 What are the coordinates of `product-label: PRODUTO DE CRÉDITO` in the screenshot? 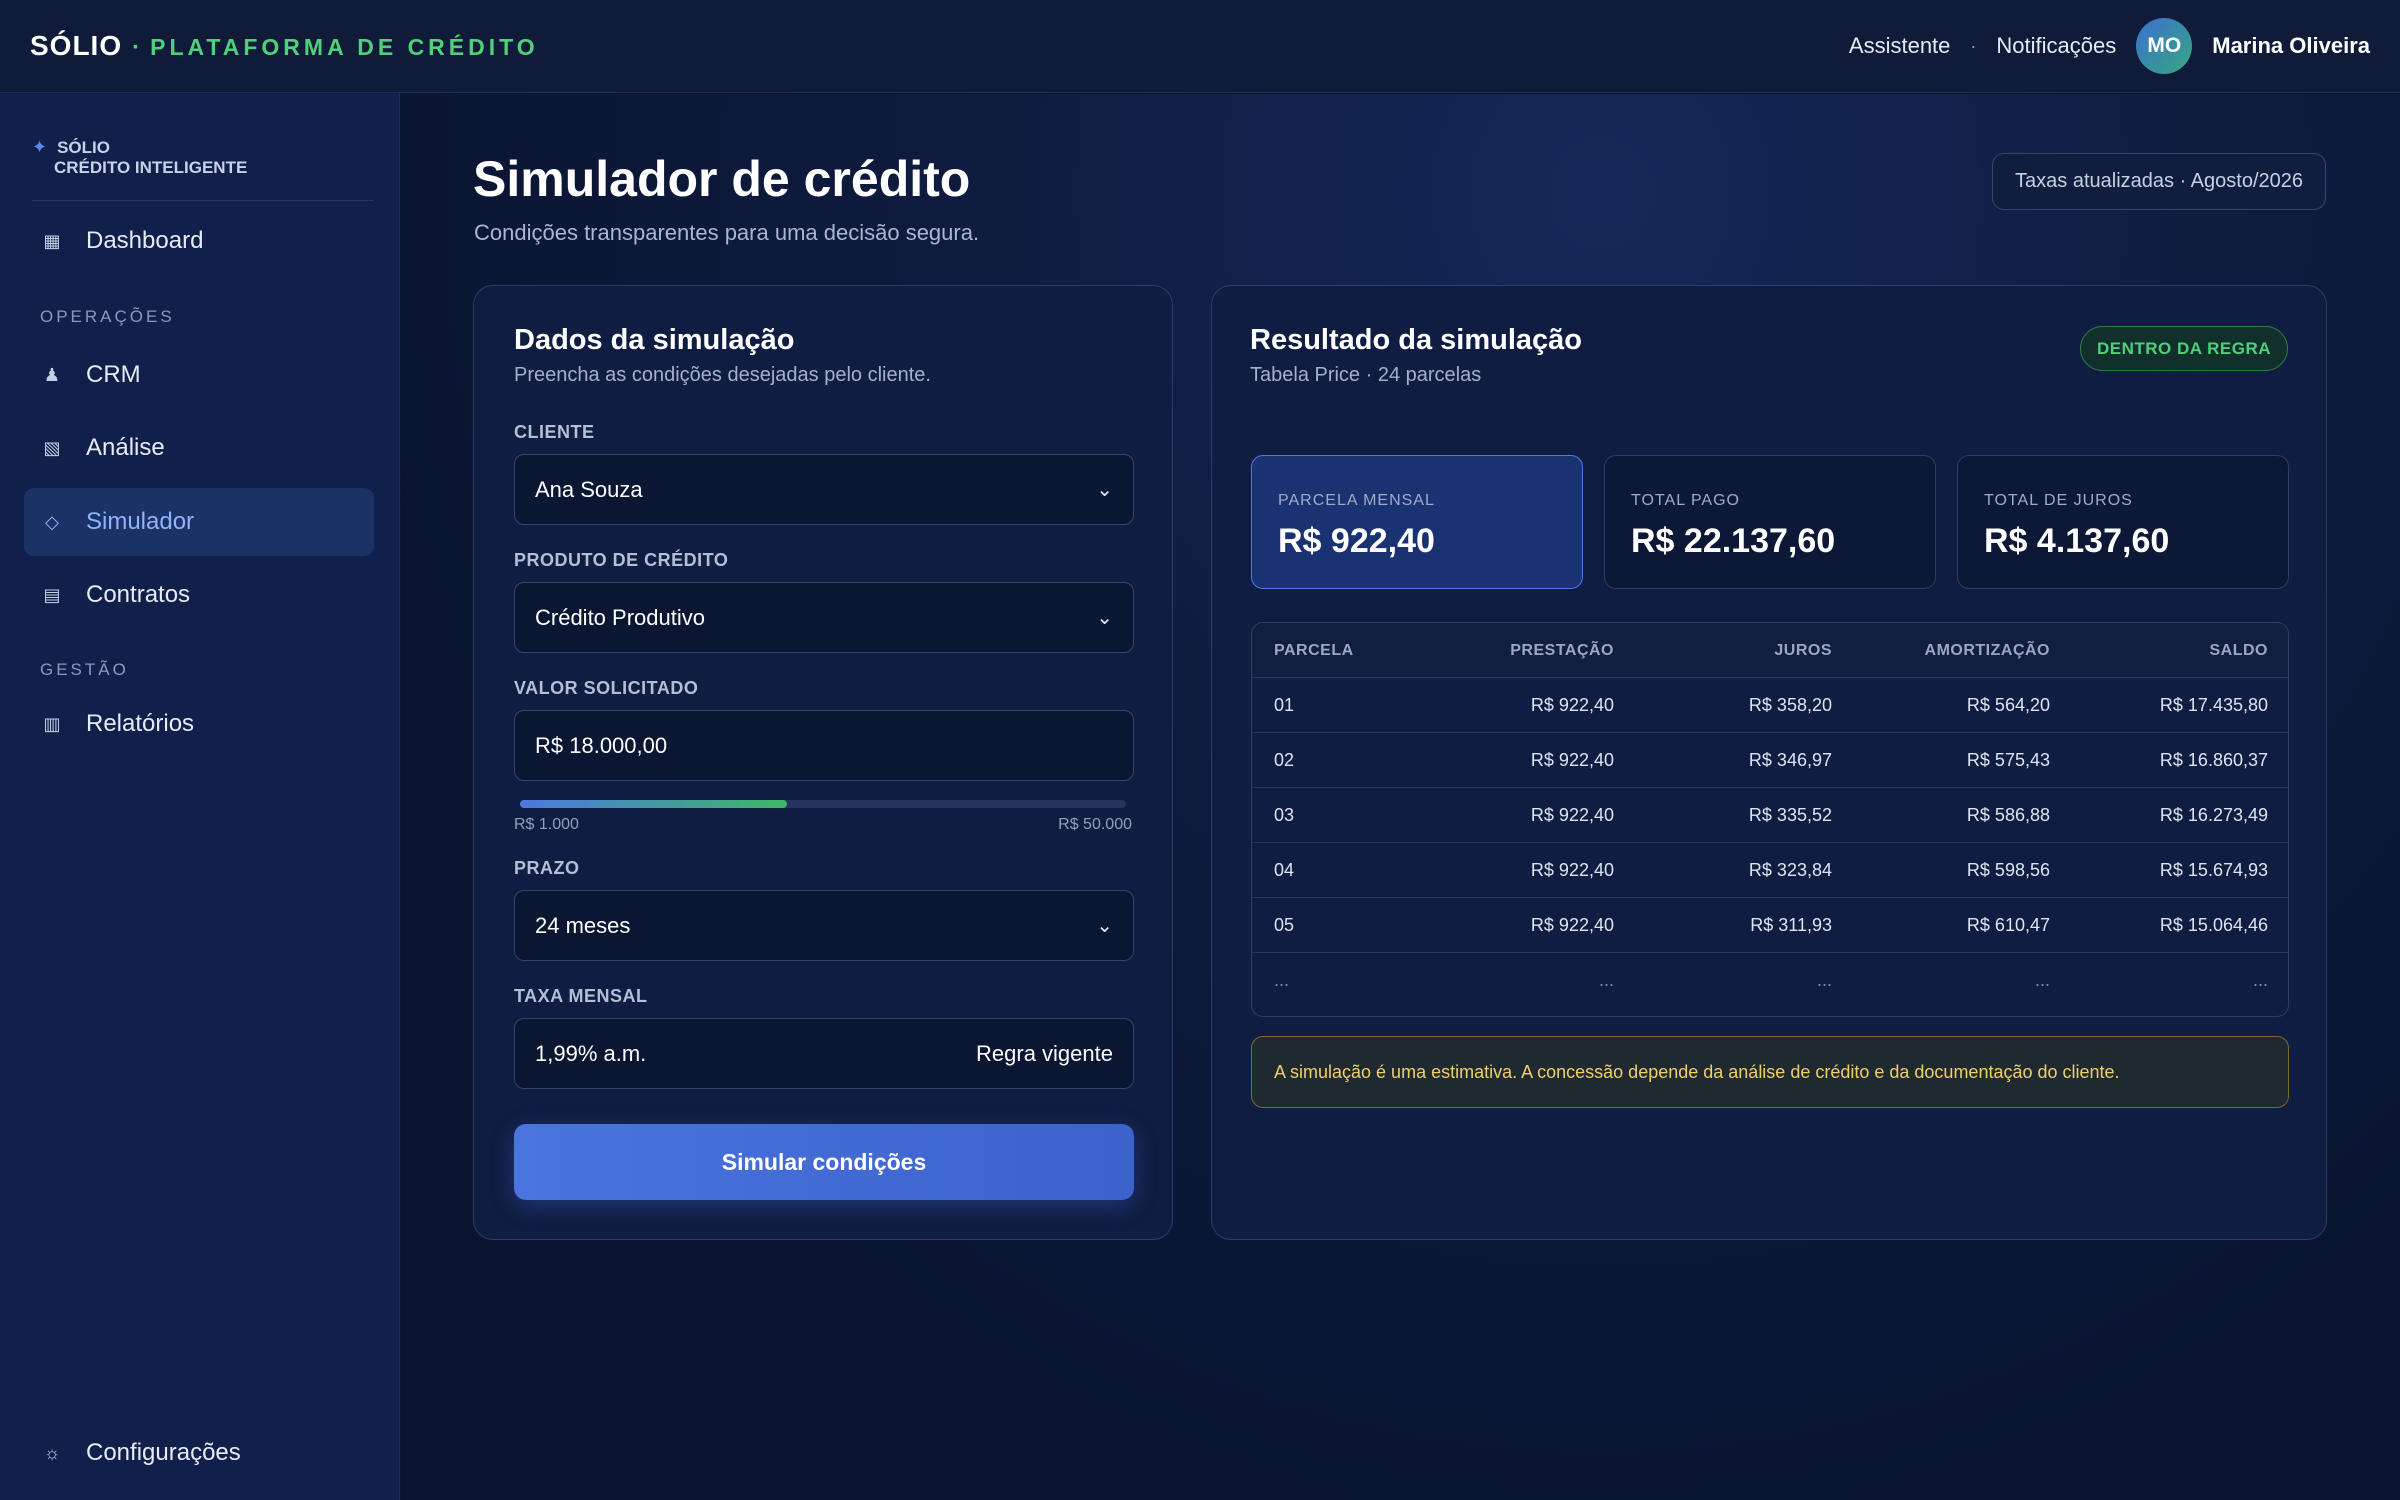 It's located at (621, 560).